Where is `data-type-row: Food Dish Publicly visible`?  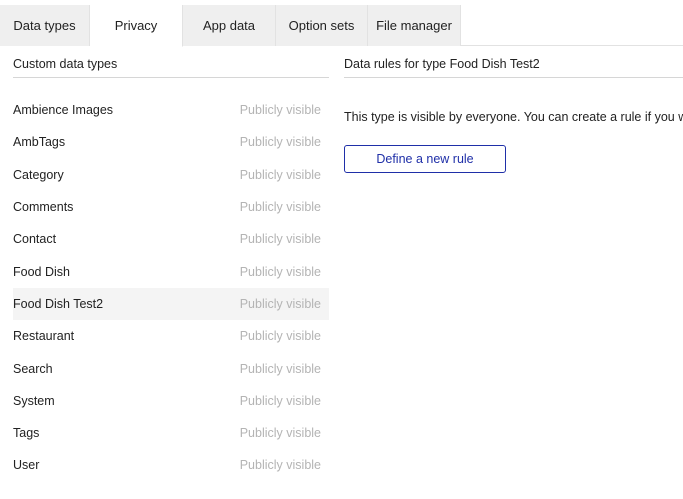 data-type-row: Food Dish Publicly visible is located at coordinates (171, 271).